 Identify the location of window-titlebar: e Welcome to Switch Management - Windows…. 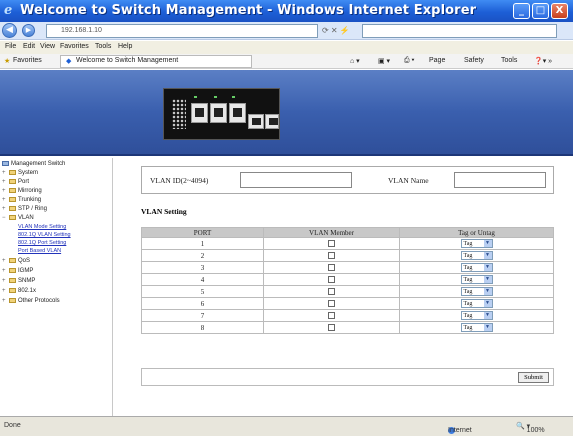
(286, 11).